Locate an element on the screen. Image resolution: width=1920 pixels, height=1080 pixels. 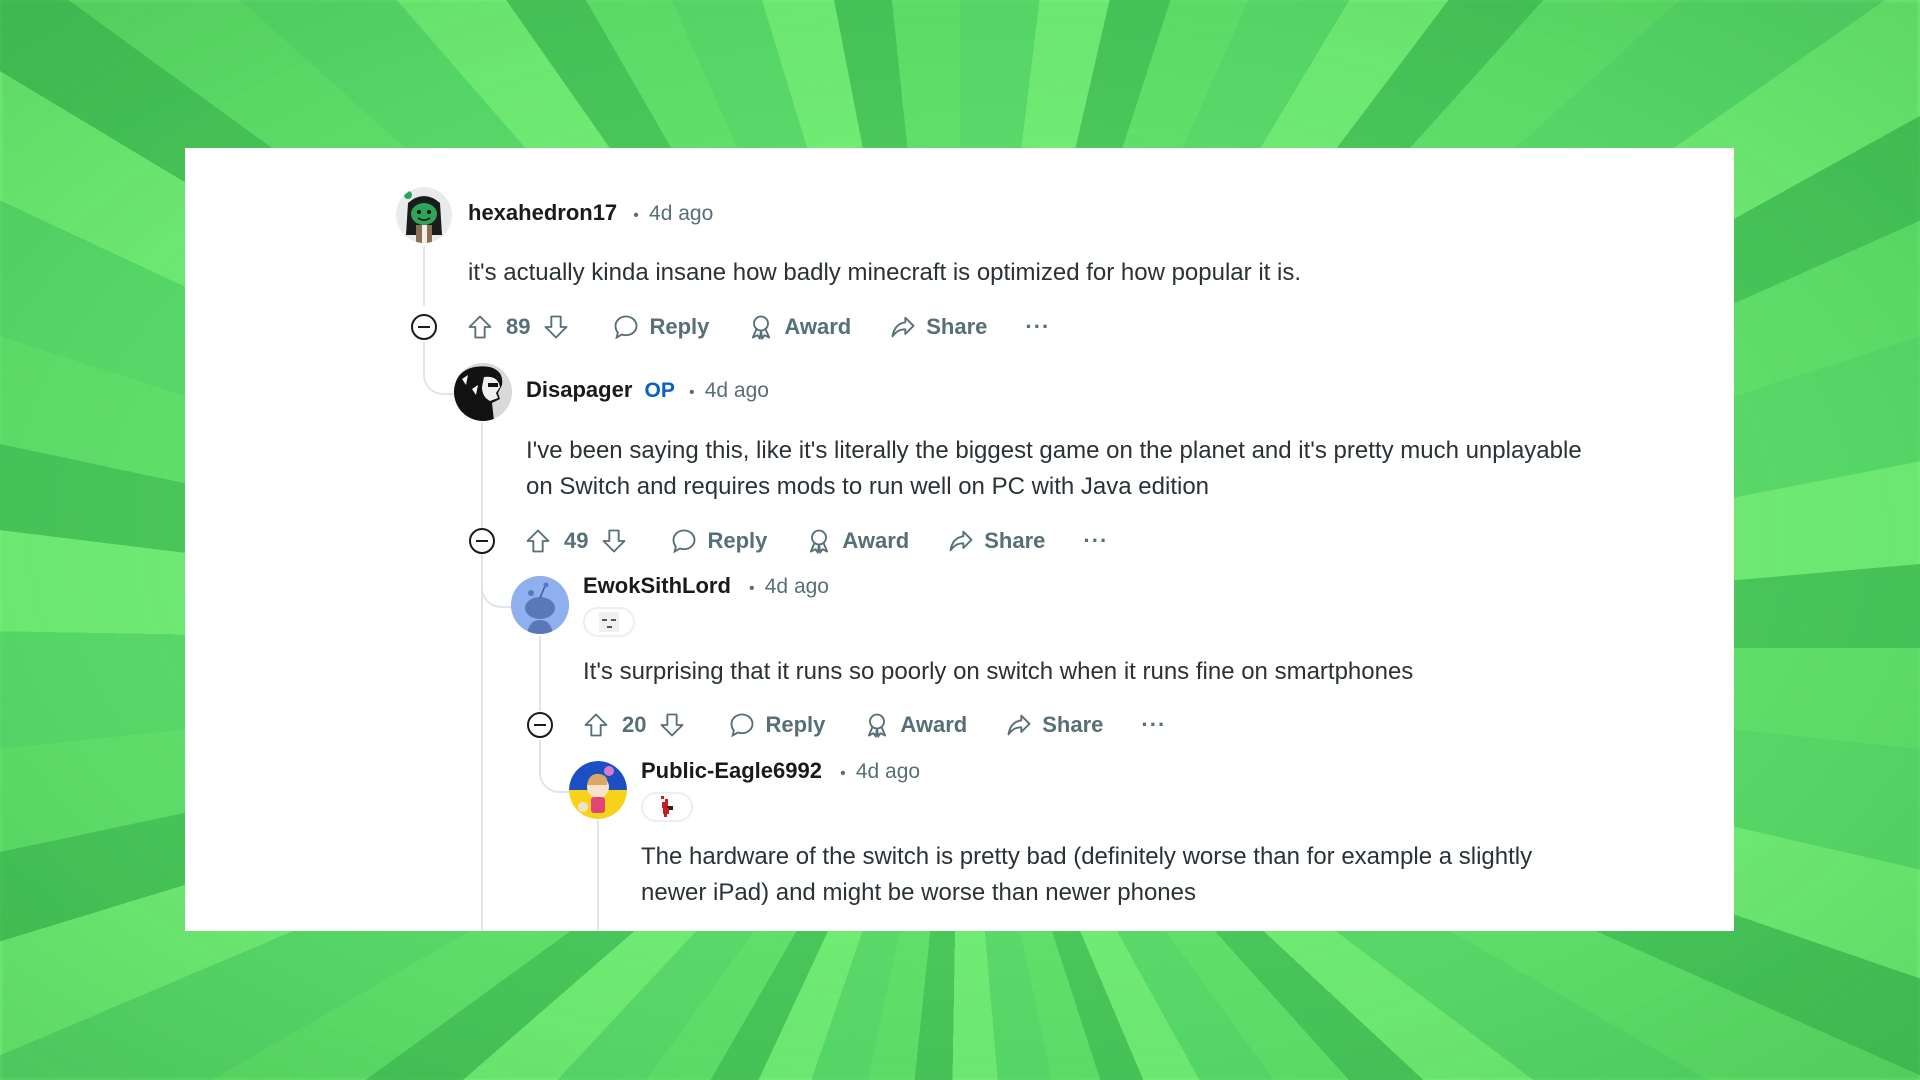
pixel-red-flair-icon is located at coordinates (667, 806).